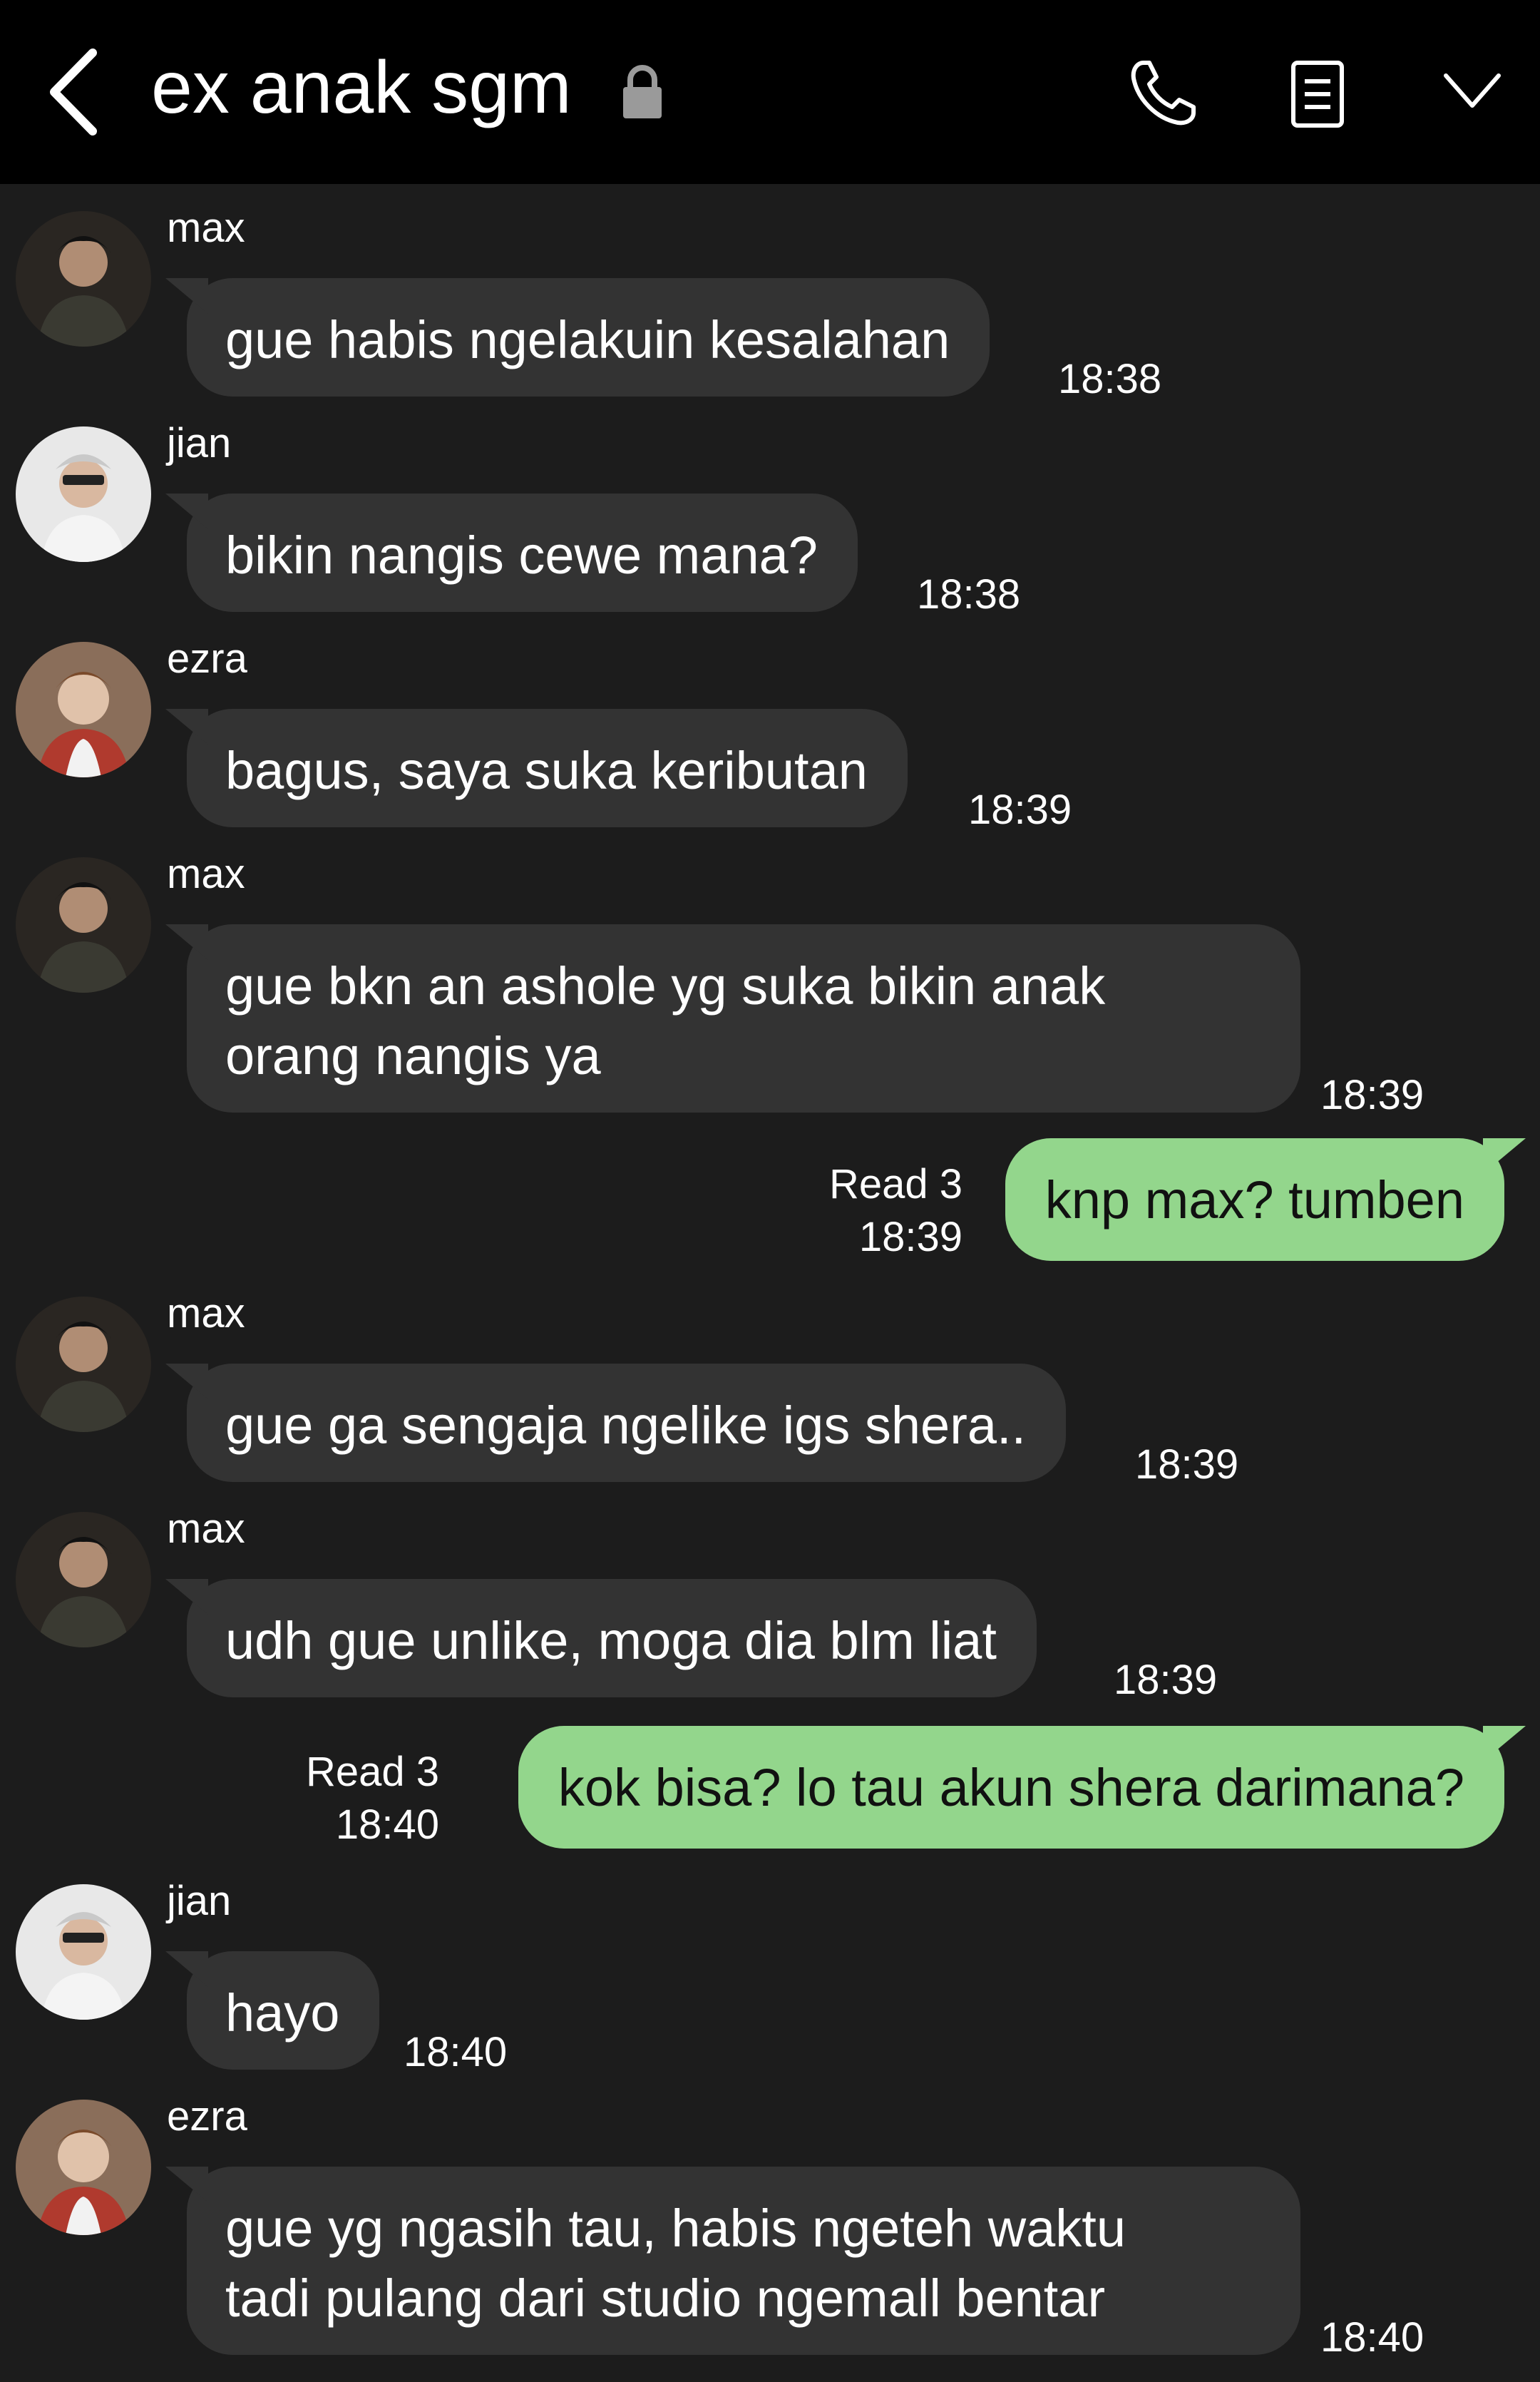 This screenshot has width=1540, height=2382. I want to click on message-bubble-outgoing: knp max? tumben, so click(1254, 1199).